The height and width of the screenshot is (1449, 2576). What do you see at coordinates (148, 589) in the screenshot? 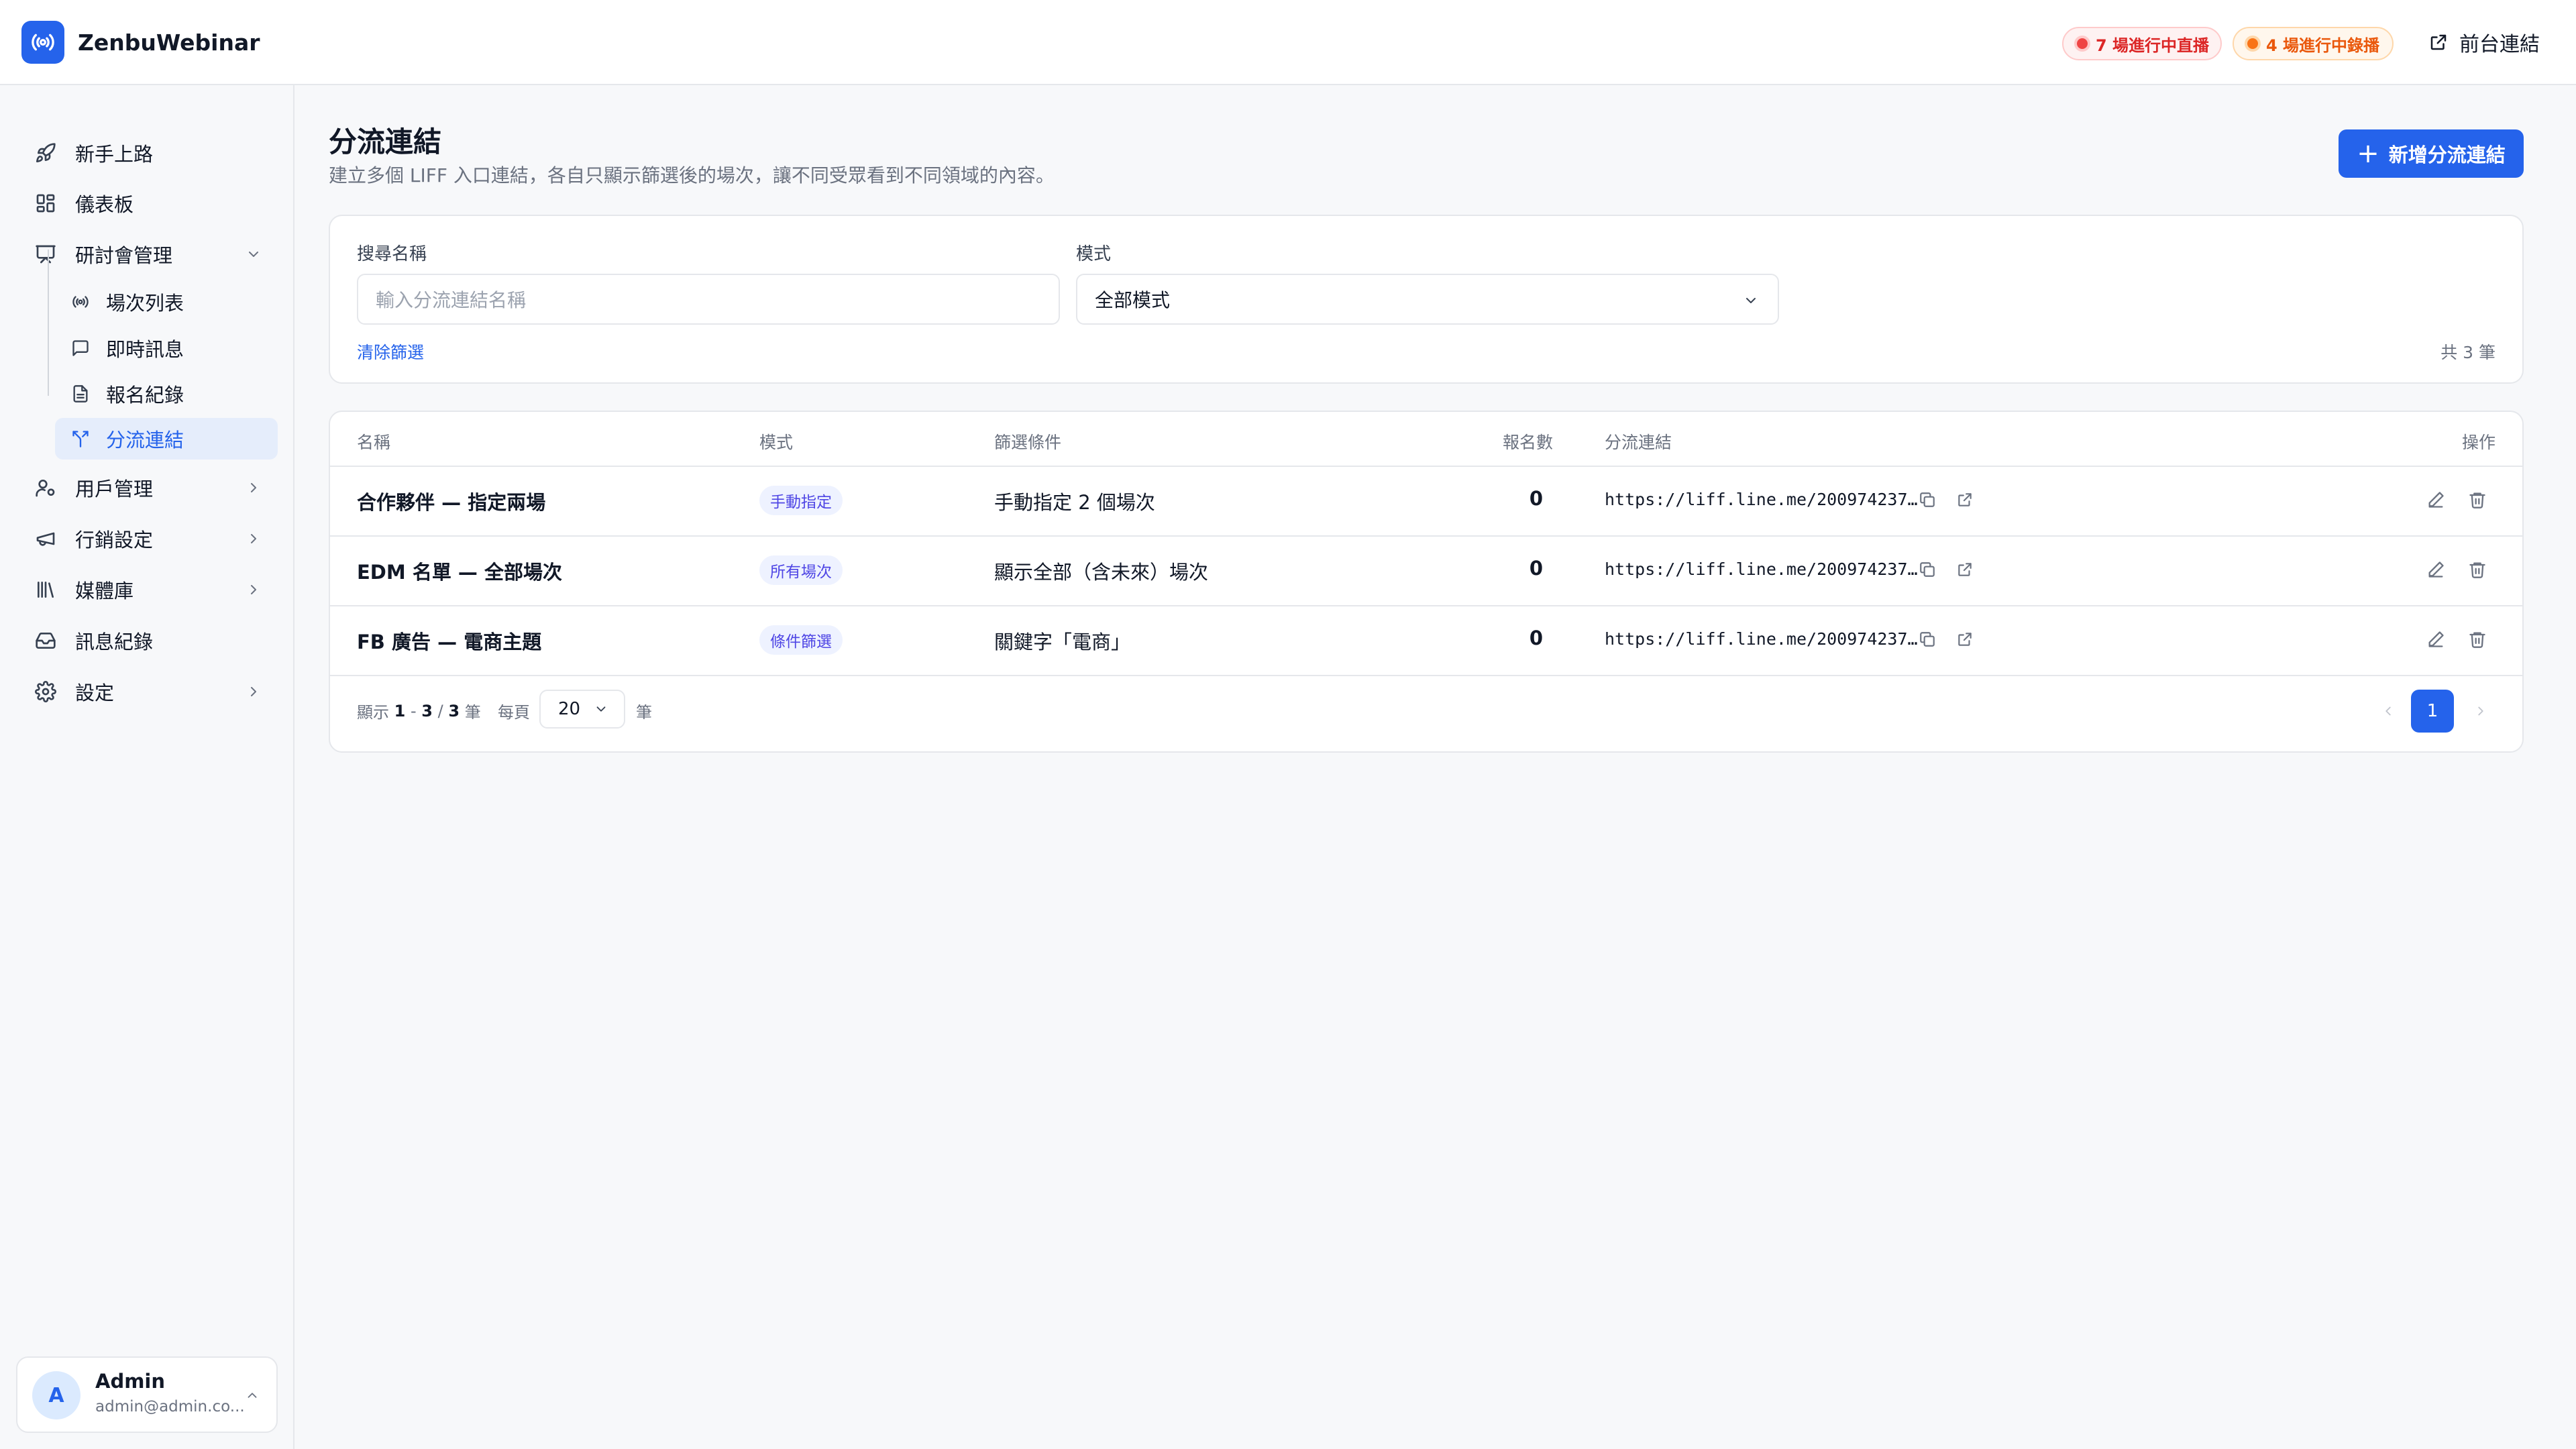
I see `sidebar-item-media-library: 媒體庫` at bounding box center [148, 589].